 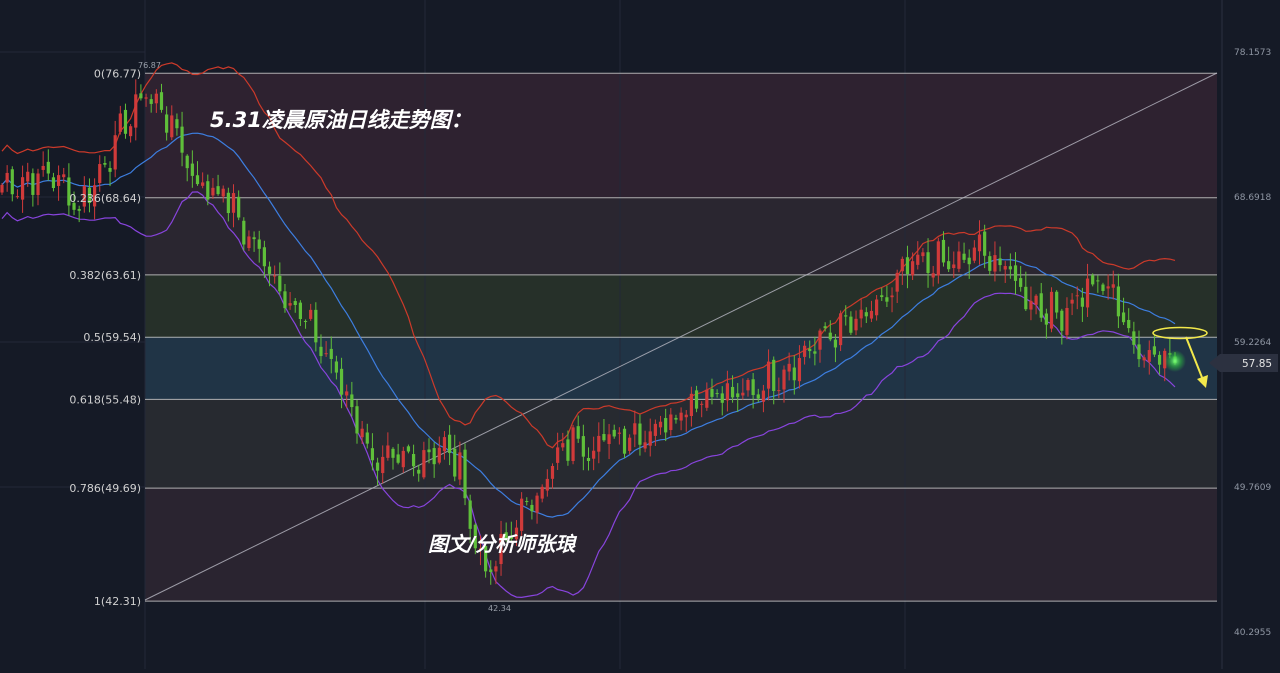 What do you see at coordinates (149, 65) in the screenshot?
I see `high-label: 76.87` at bounding box center [149, 65].